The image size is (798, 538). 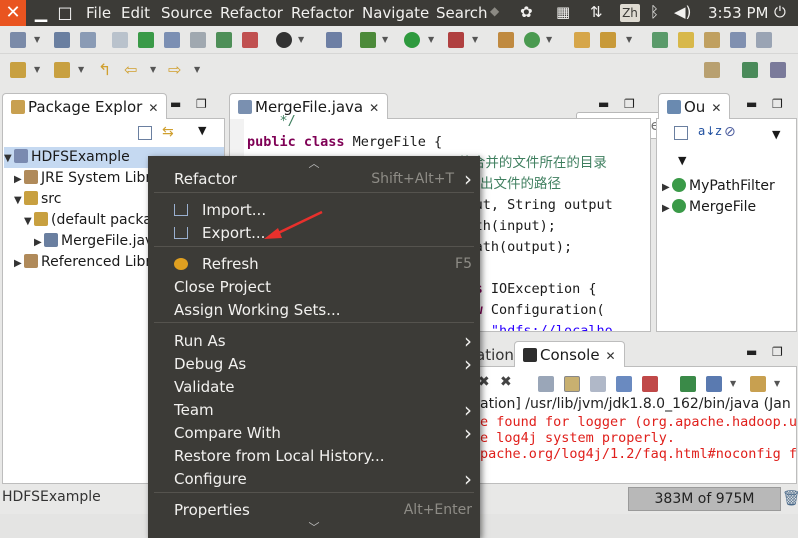 I want to click on search-icon, so click(x=660, y=40).